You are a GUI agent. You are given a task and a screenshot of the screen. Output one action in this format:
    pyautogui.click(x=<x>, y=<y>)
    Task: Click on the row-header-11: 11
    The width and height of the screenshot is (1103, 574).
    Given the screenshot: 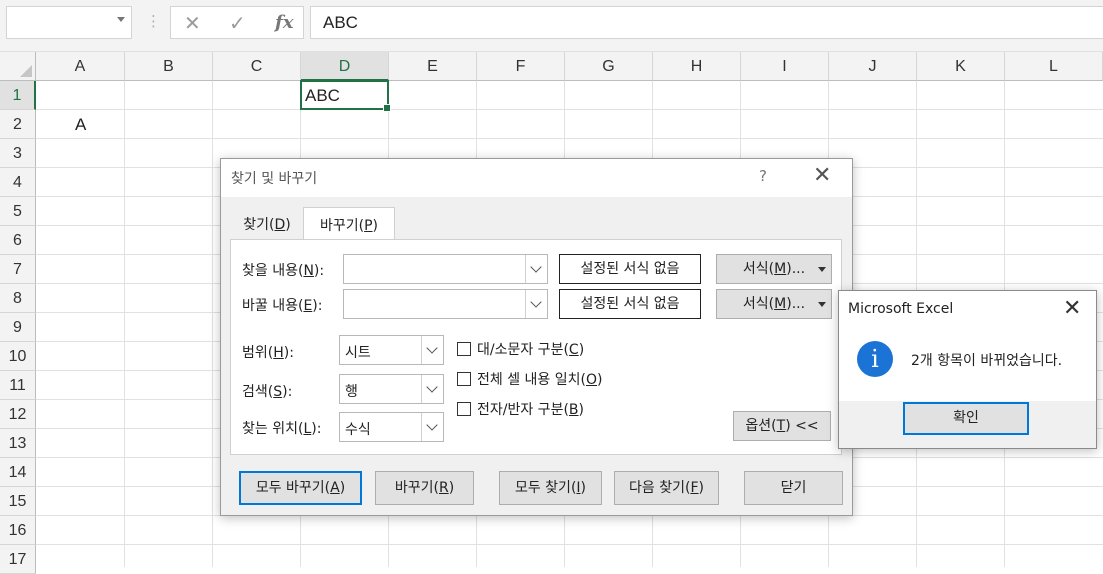 What is the action you would take?
    pyautogui.click(x=18, y=385)
    